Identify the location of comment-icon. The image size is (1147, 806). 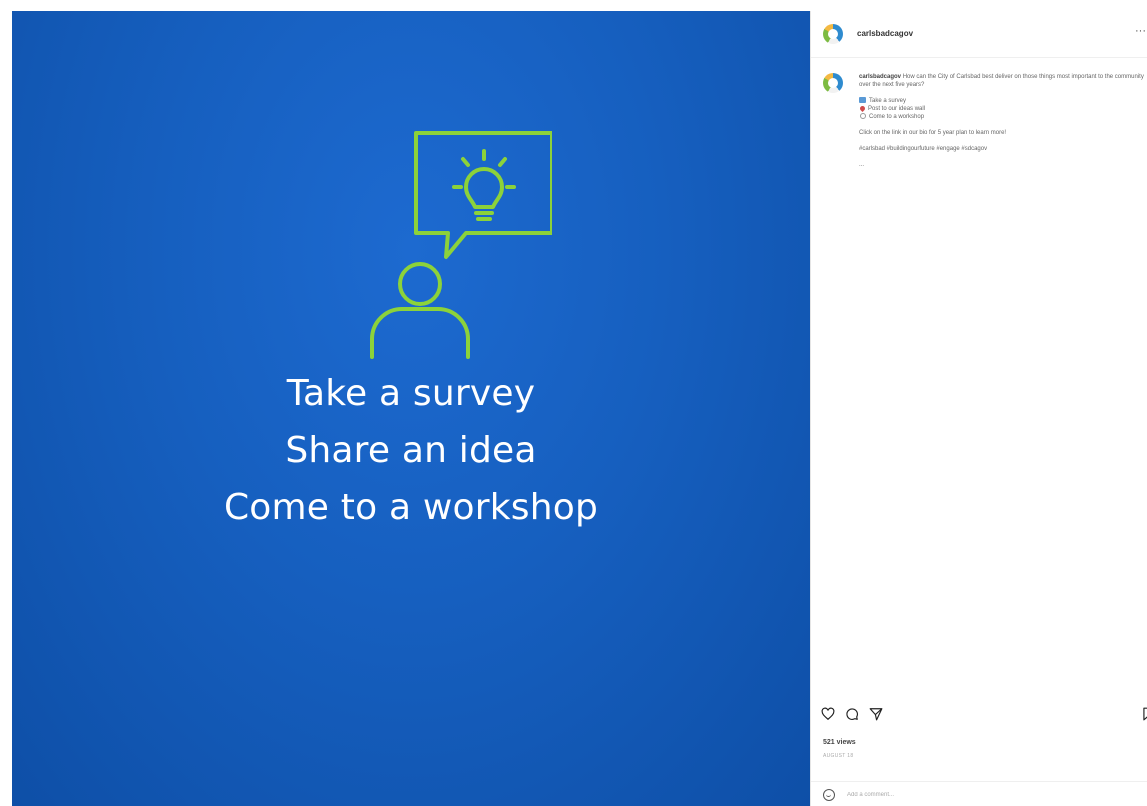
(852, 714).